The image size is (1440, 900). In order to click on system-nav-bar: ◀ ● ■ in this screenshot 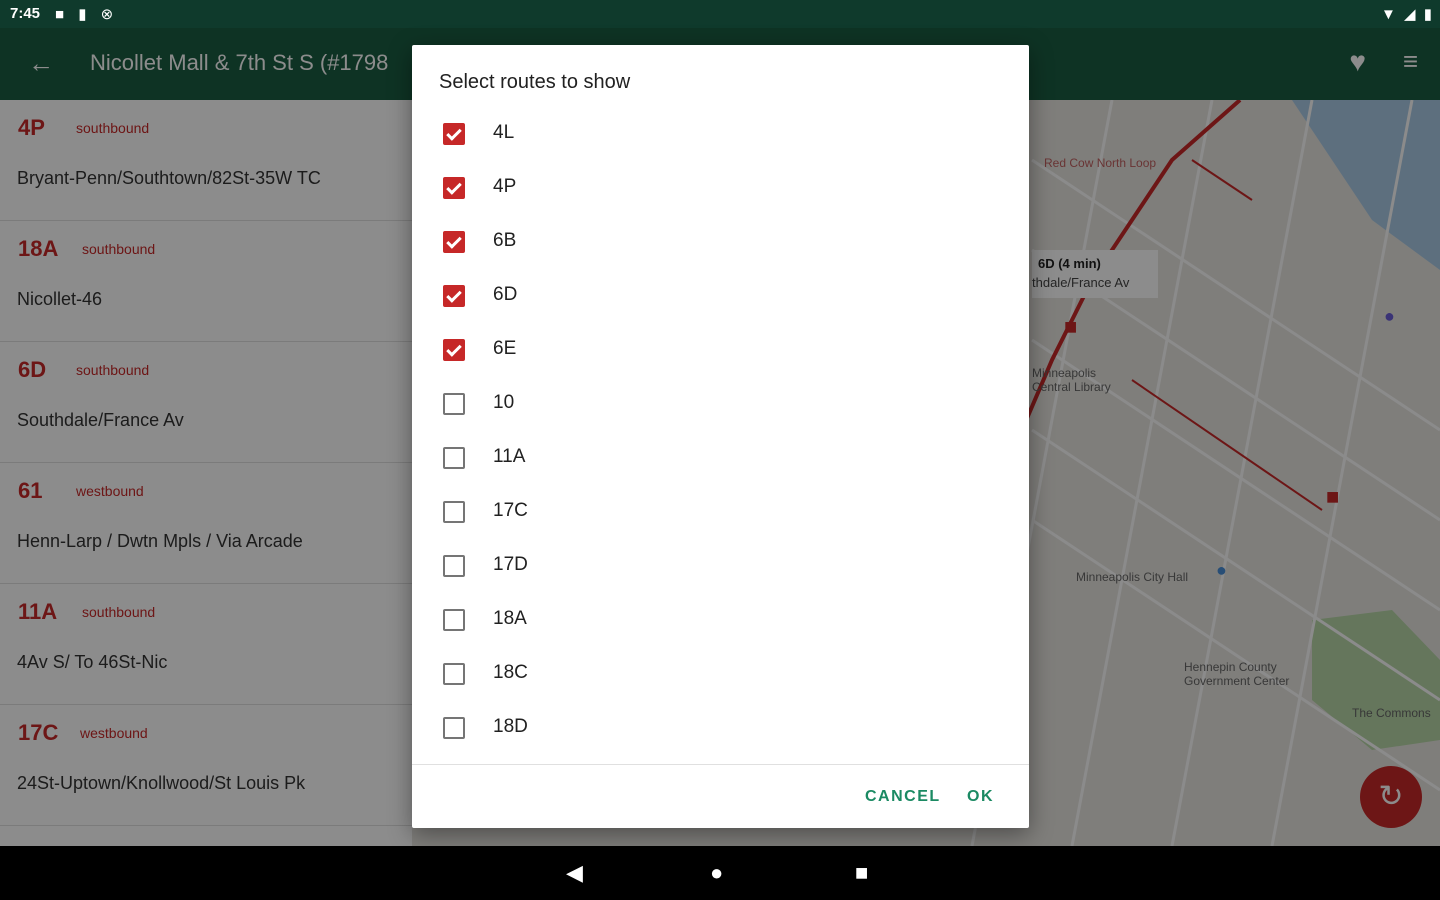, I will do `click(720, 873)`.